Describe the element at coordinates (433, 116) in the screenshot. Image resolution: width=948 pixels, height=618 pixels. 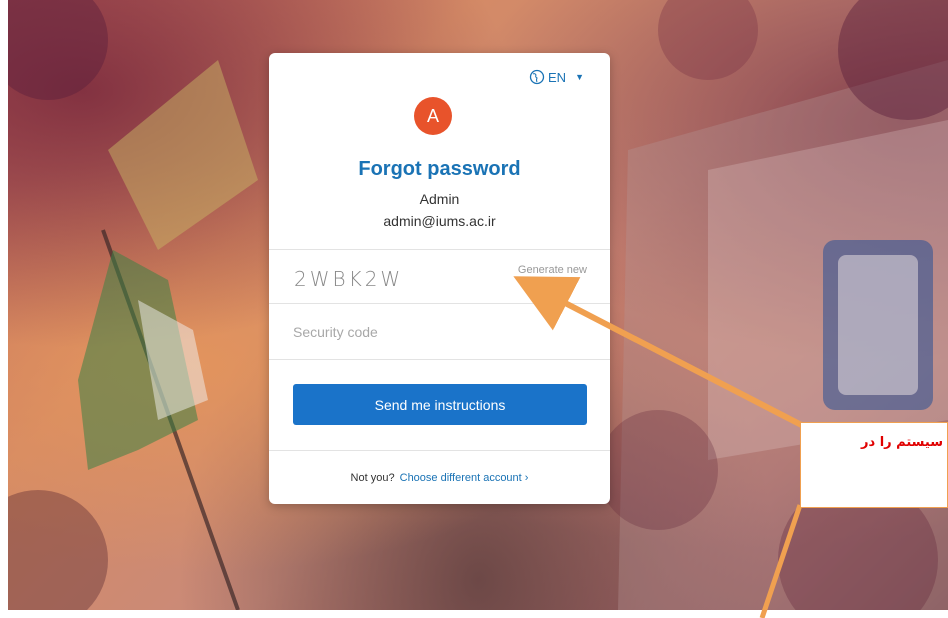
I see `avatar: A` at that location.